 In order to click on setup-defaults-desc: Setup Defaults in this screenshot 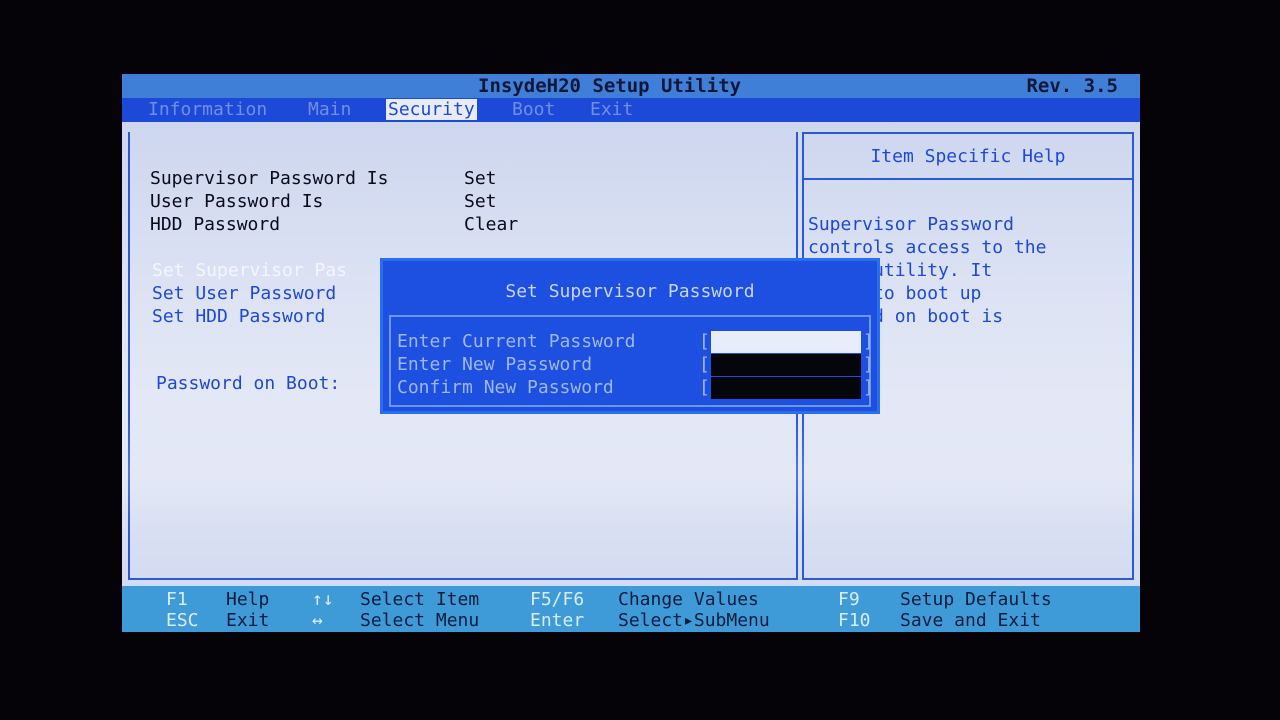, I will do `click(976, 599)`.